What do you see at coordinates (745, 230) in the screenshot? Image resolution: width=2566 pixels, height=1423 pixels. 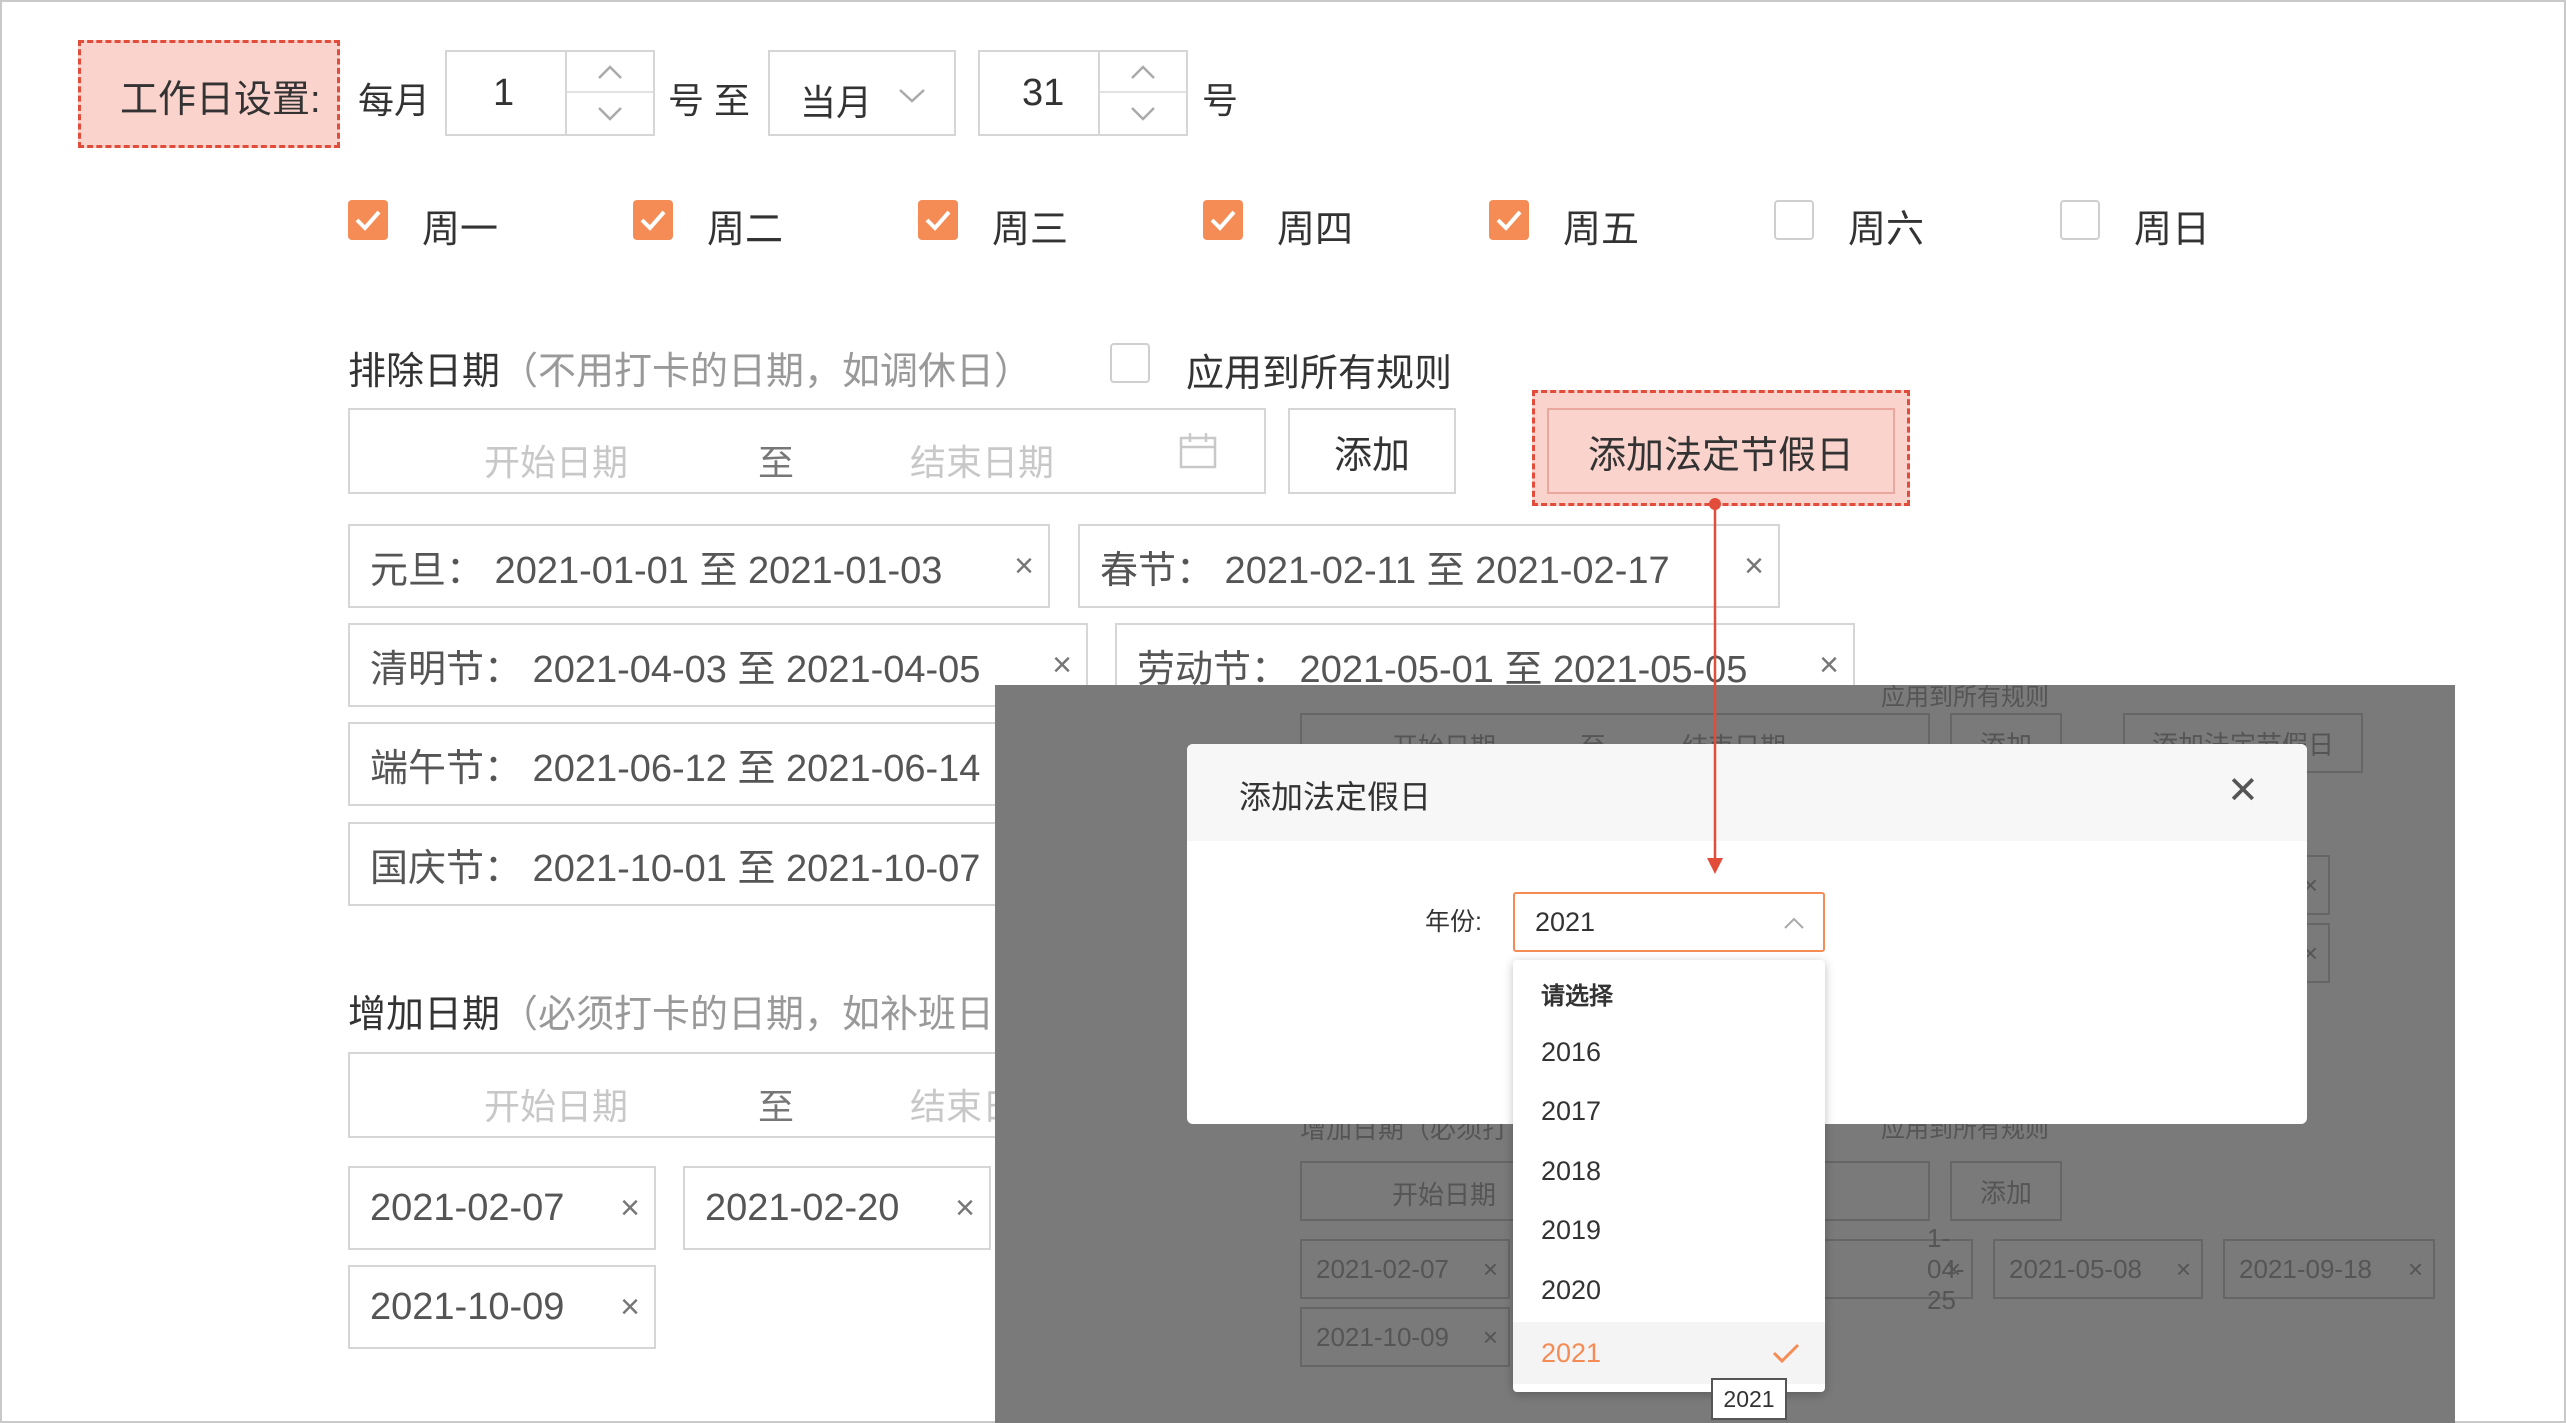 I see `weekday-label: 周二` at bounding box center [745, 230].